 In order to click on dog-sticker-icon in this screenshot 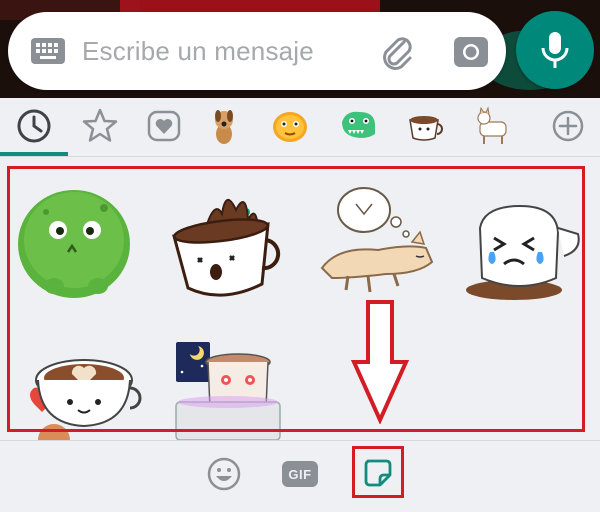, I will do `click(226, 126)`.